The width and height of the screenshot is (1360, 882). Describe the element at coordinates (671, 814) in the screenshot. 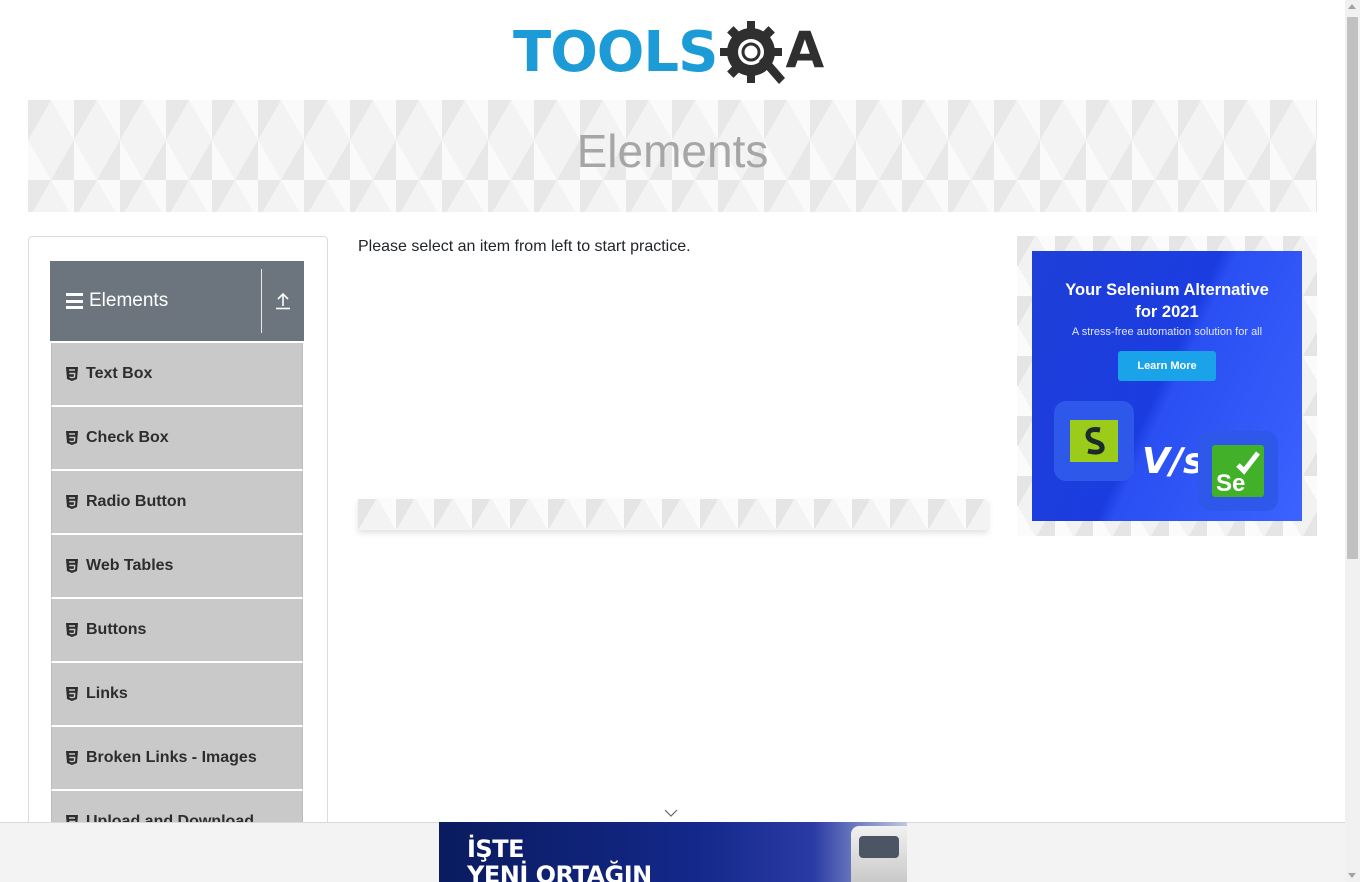

I see `chevron-down-icon` at that location.